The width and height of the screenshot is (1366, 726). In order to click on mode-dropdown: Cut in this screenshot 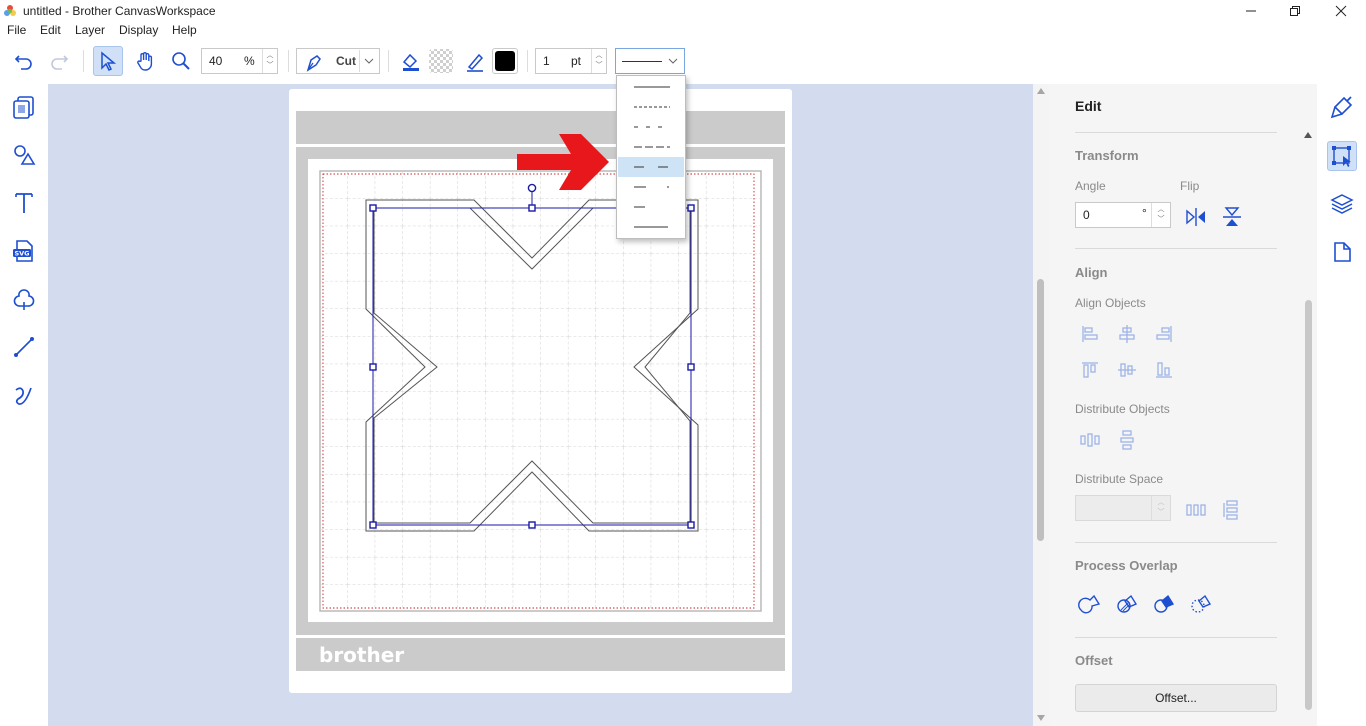, I will do `click(338, 61)`.